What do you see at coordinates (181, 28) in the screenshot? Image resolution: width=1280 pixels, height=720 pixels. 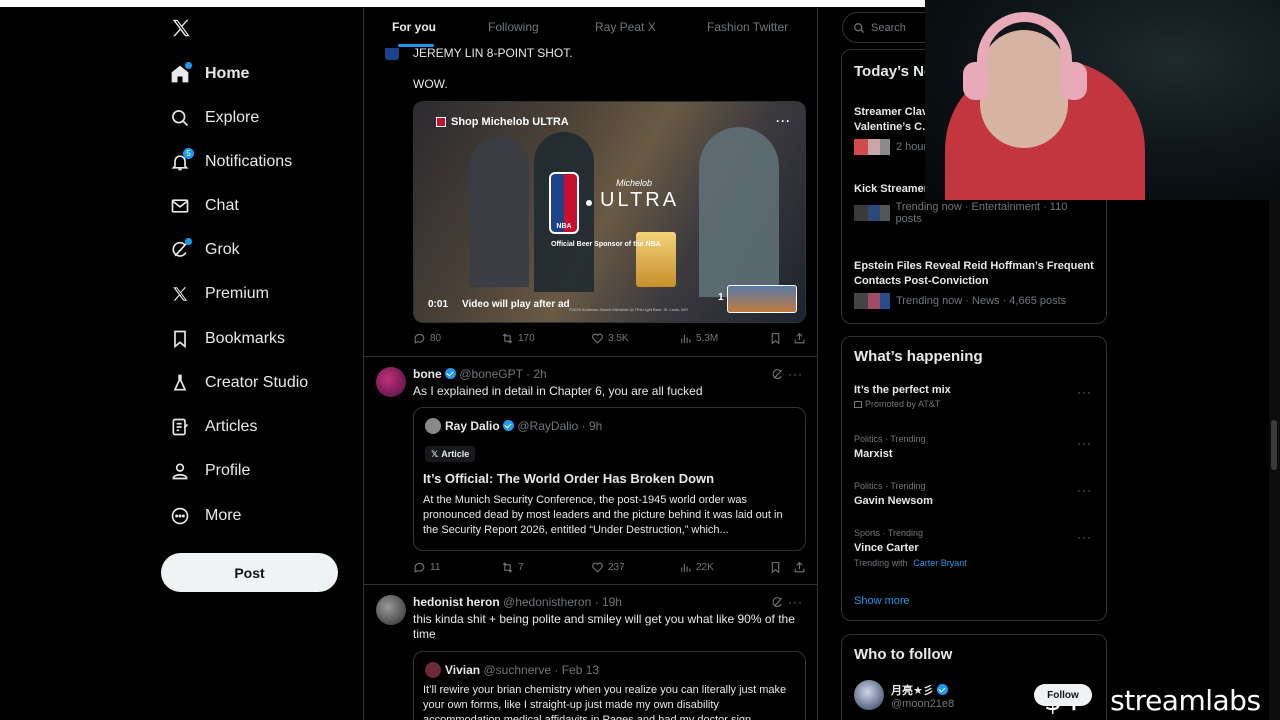 I see `x-logo-icon` at bounding box center [181, 28].